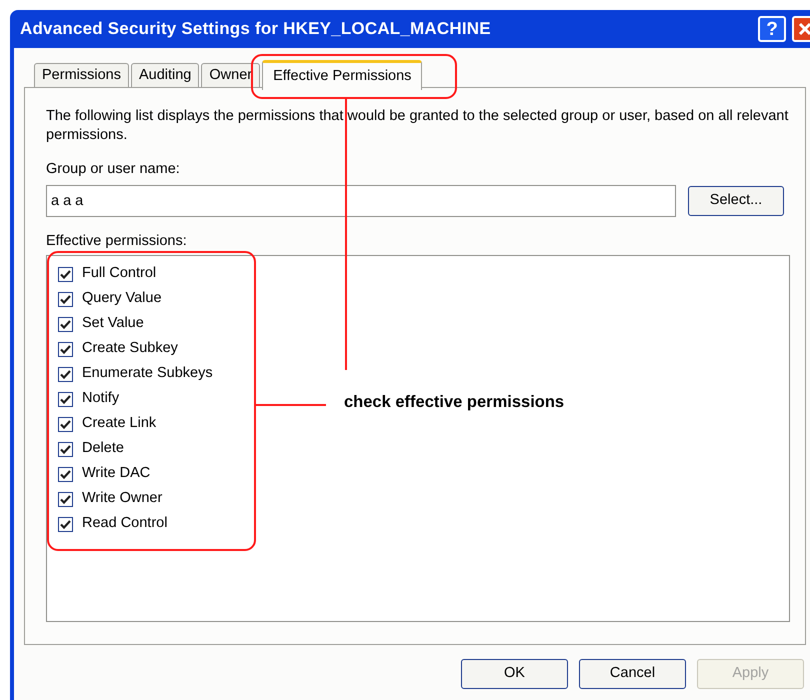 The width and height of the screenshot is (810, 700). I want to click on help-button: ?, so click(772, 29).